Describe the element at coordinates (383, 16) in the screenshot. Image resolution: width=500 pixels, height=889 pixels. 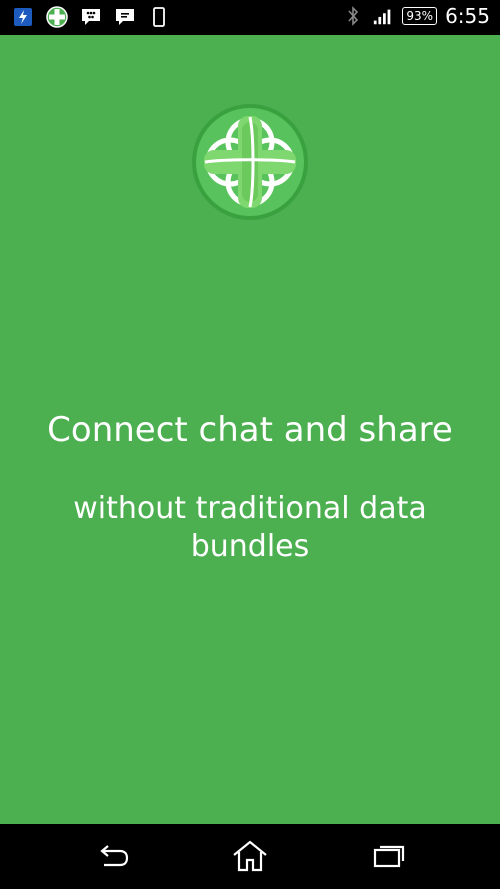
I see `signal-icon` at that location.